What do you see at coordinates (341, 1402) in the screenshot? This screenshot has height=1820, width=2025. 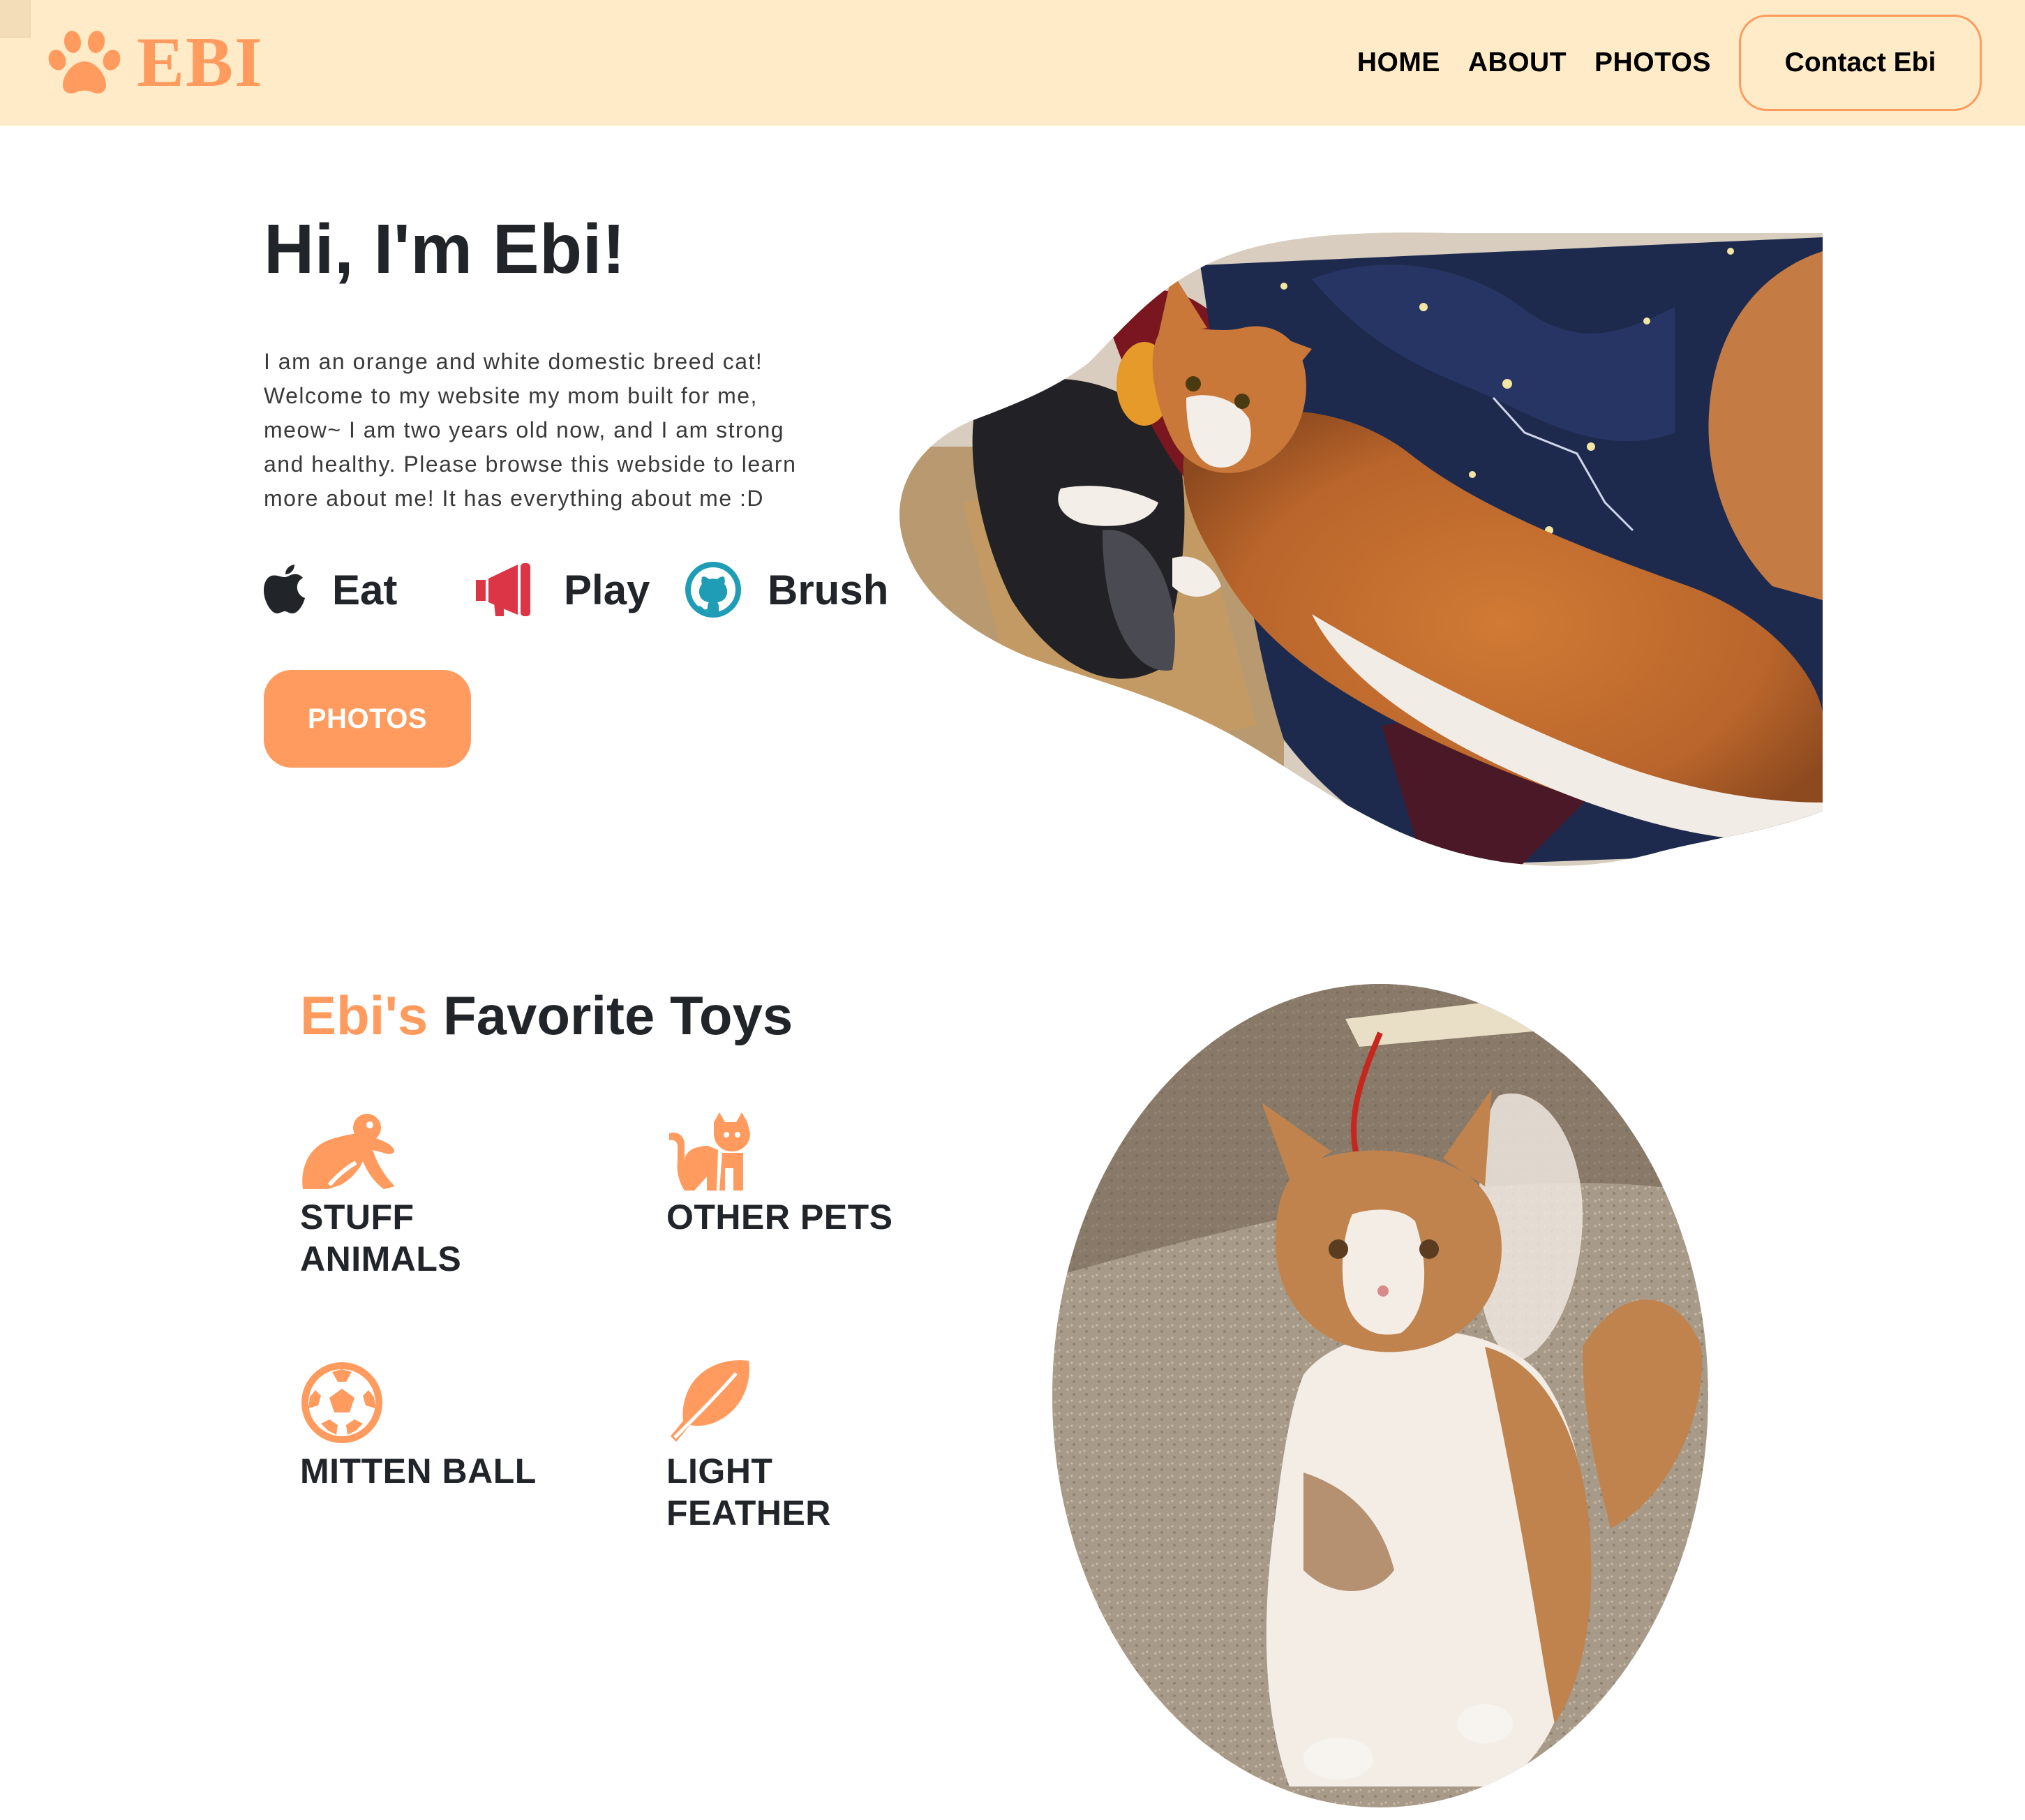 I see `soccer-ball-icon` at bounding box center [341, 1402].